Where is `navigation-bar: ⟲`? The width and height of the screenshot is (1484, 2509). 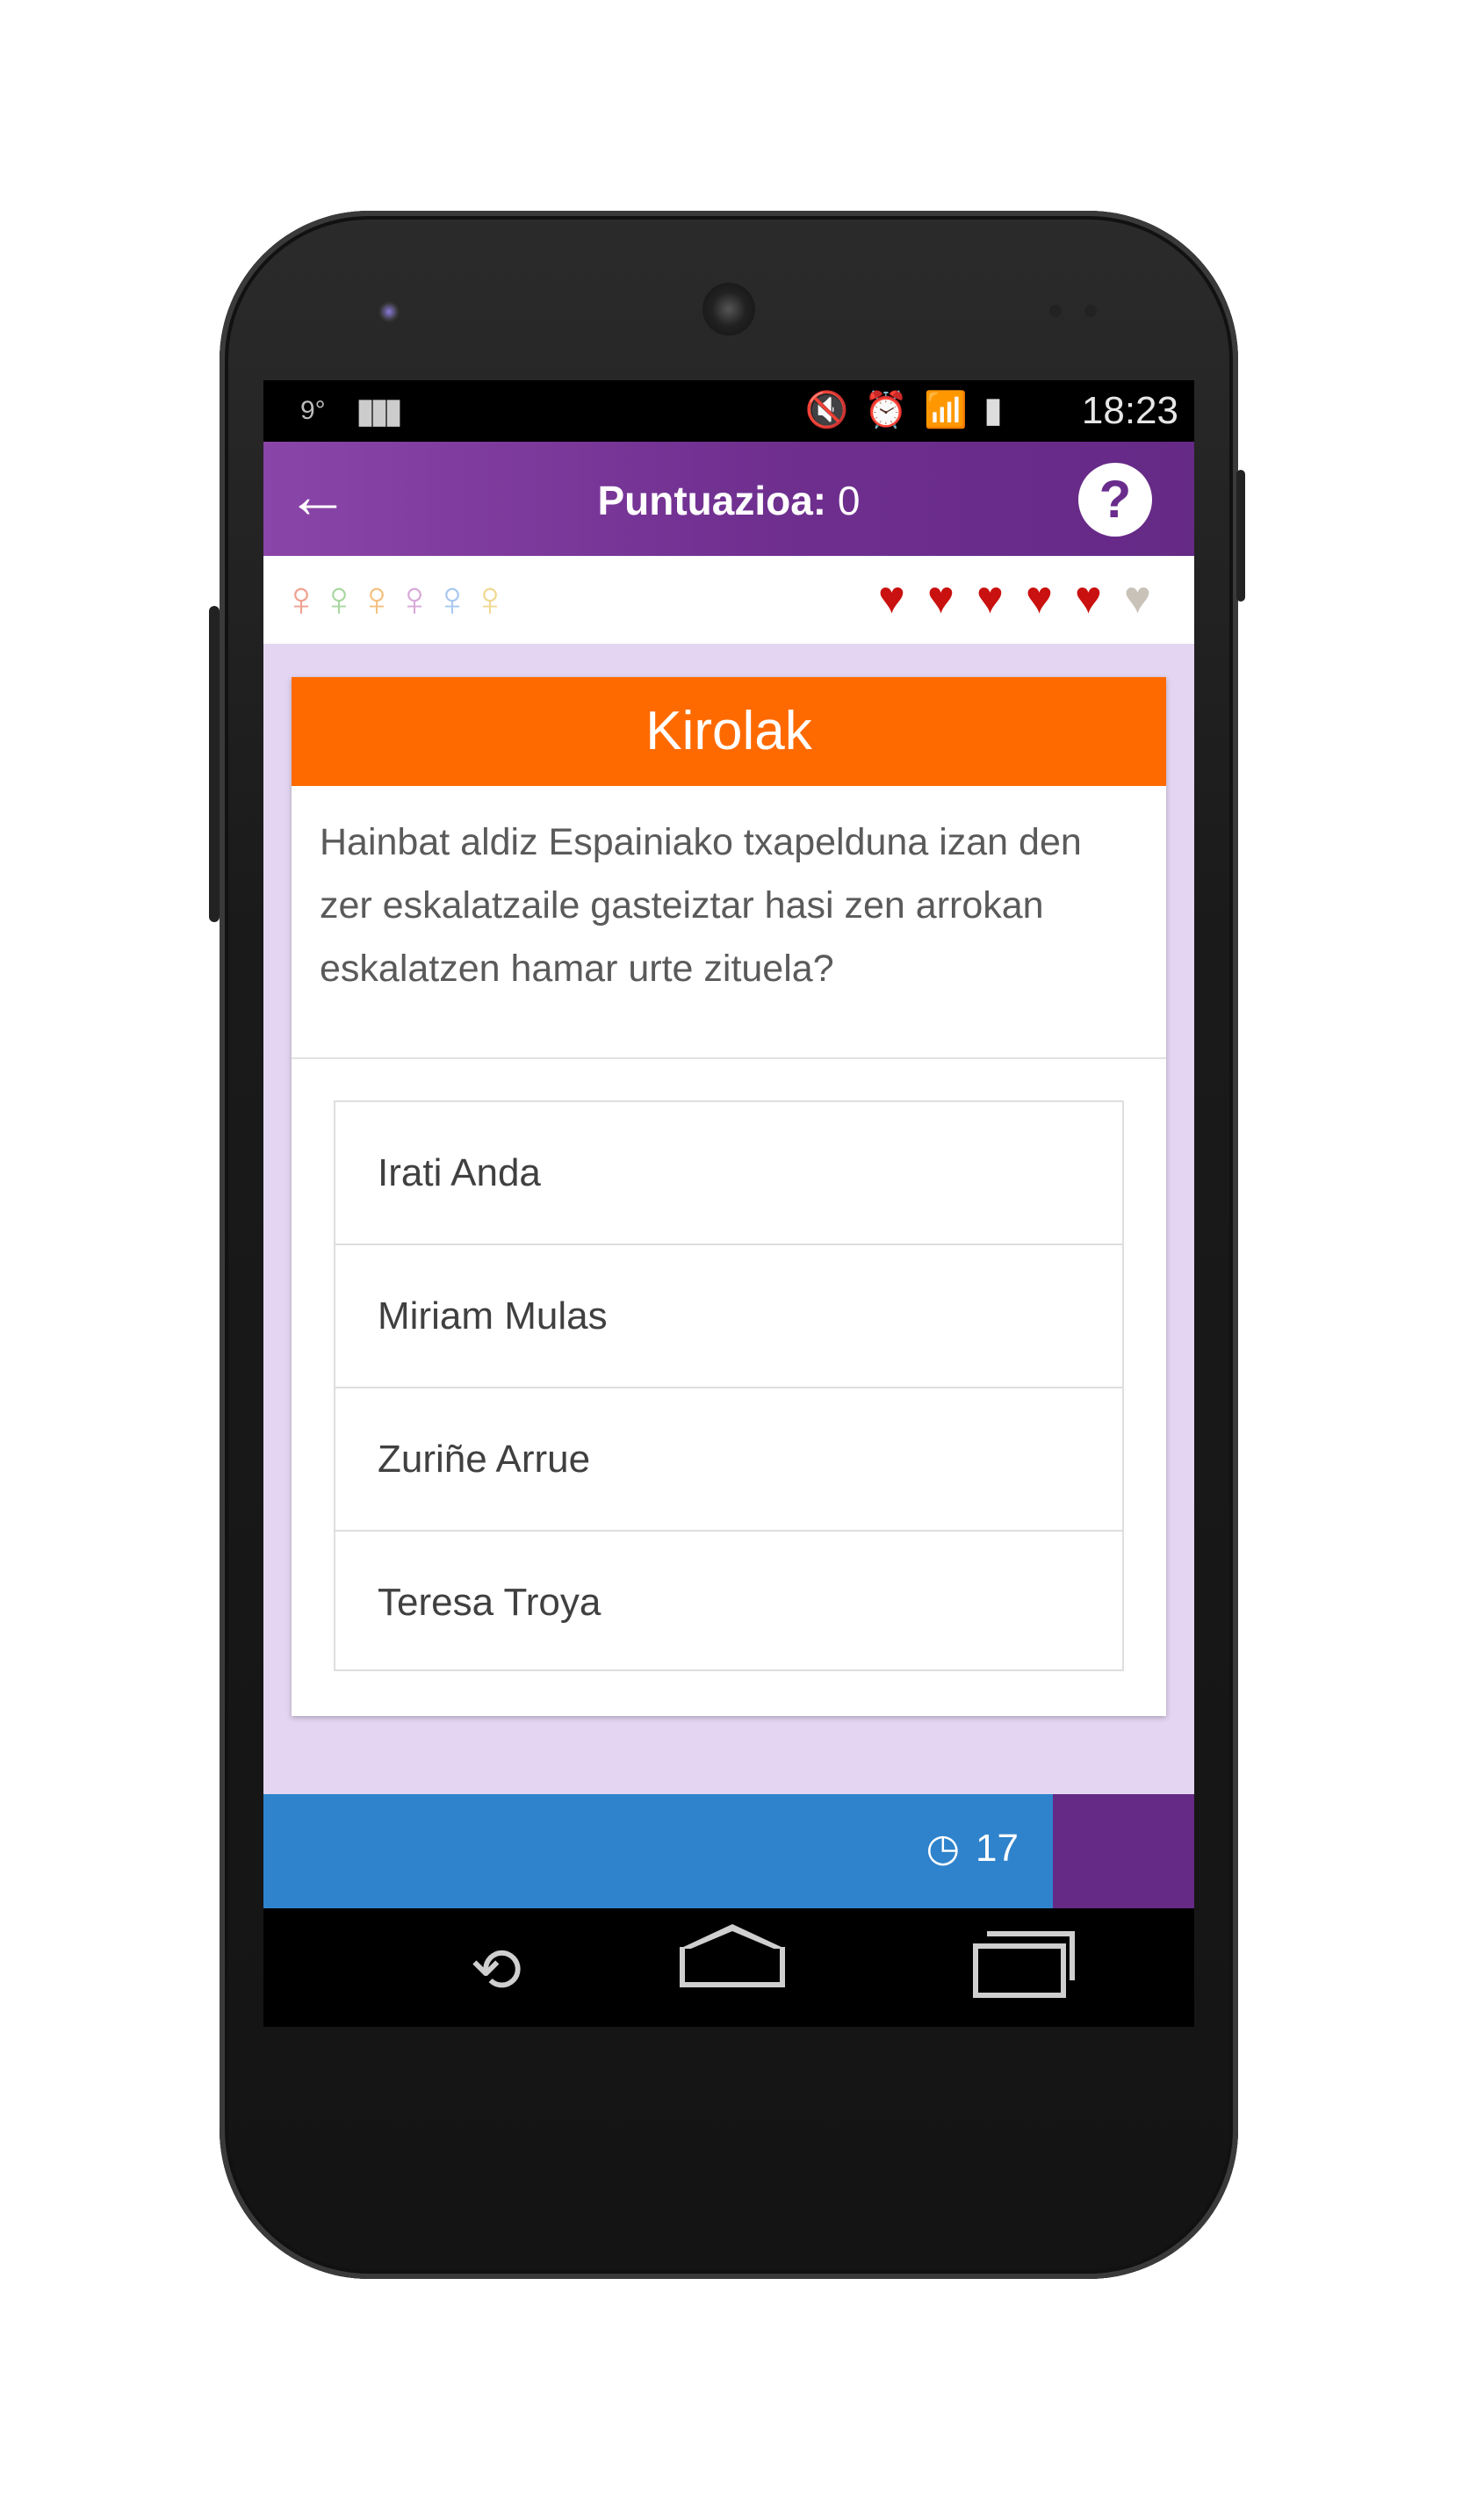
navigation-bar: ⟲ is located at coordinates (728, 1967).